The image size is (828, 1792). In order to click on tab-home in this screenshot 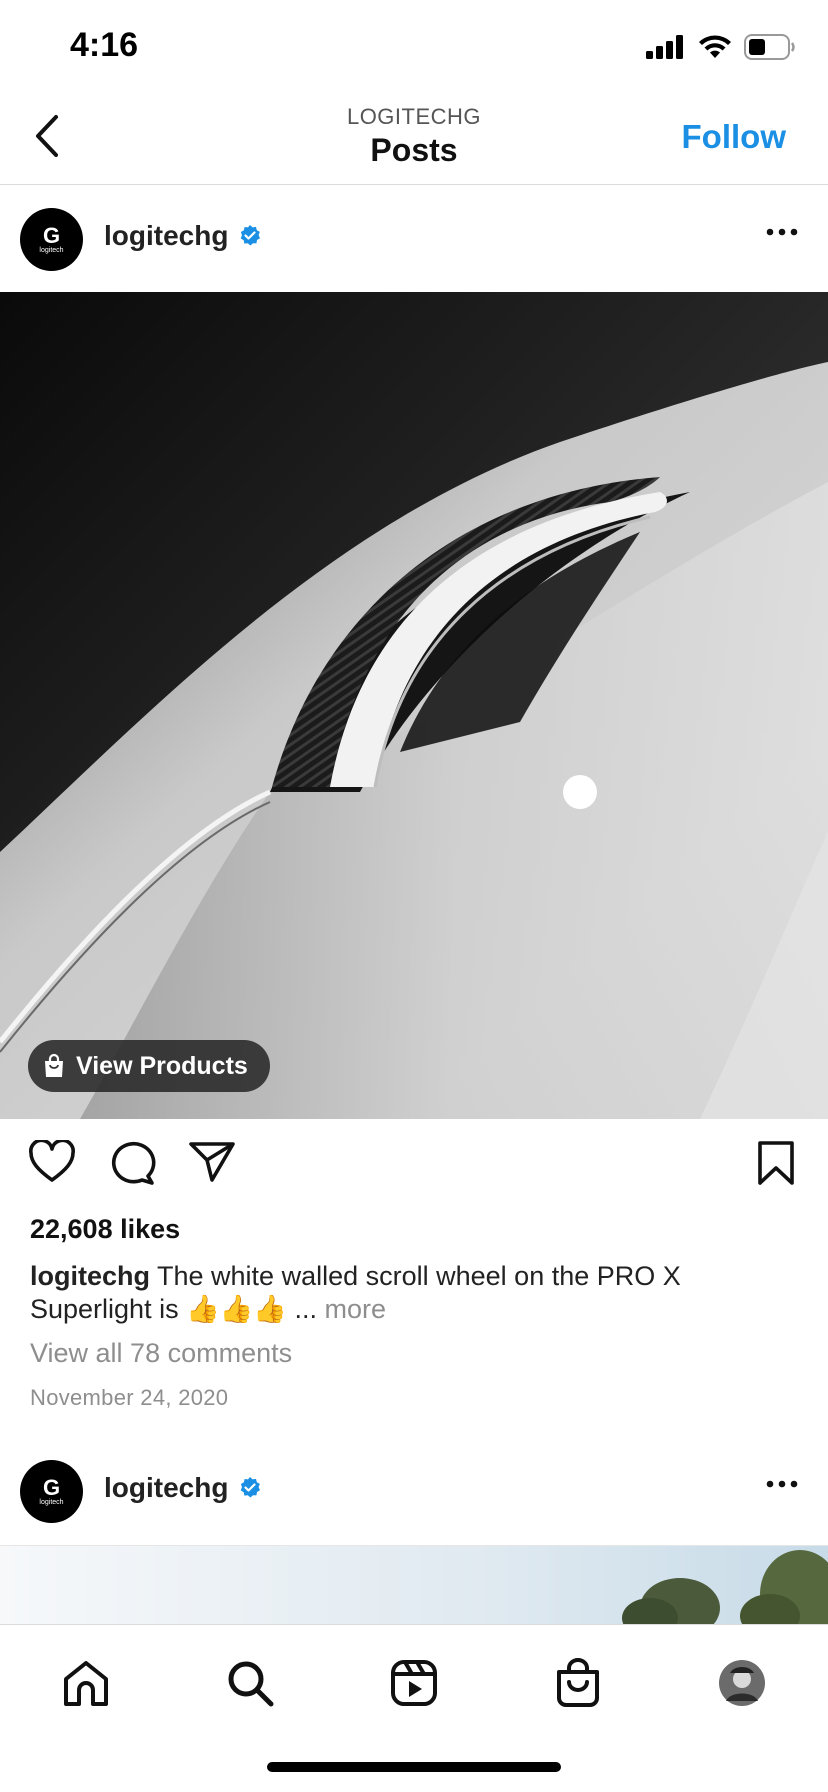, I will do `click(86, 1683)`.